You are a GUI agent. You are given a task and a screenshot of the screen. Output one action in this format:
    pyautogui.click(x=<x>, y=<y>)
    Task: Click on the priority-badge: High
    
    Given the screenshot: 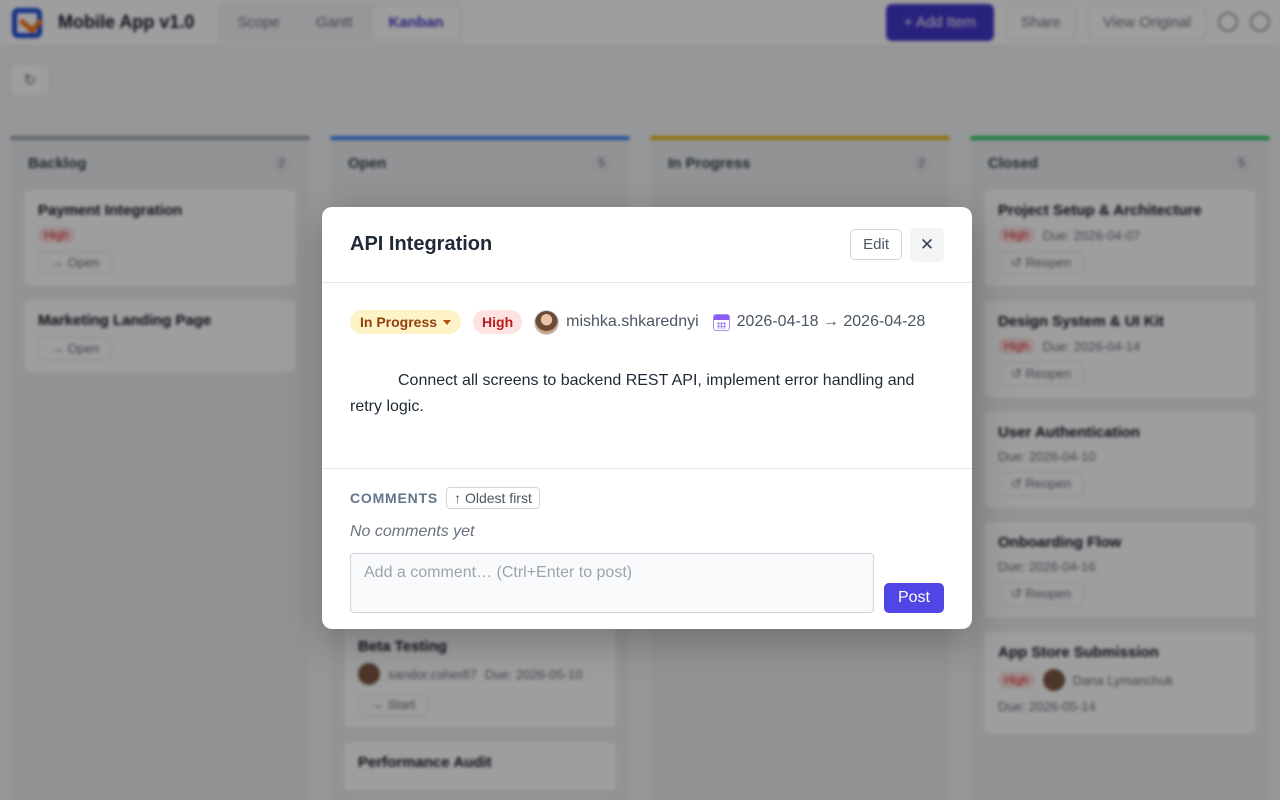 What is the action you would take?
    pyautogui.click(x=498, y=322)
    